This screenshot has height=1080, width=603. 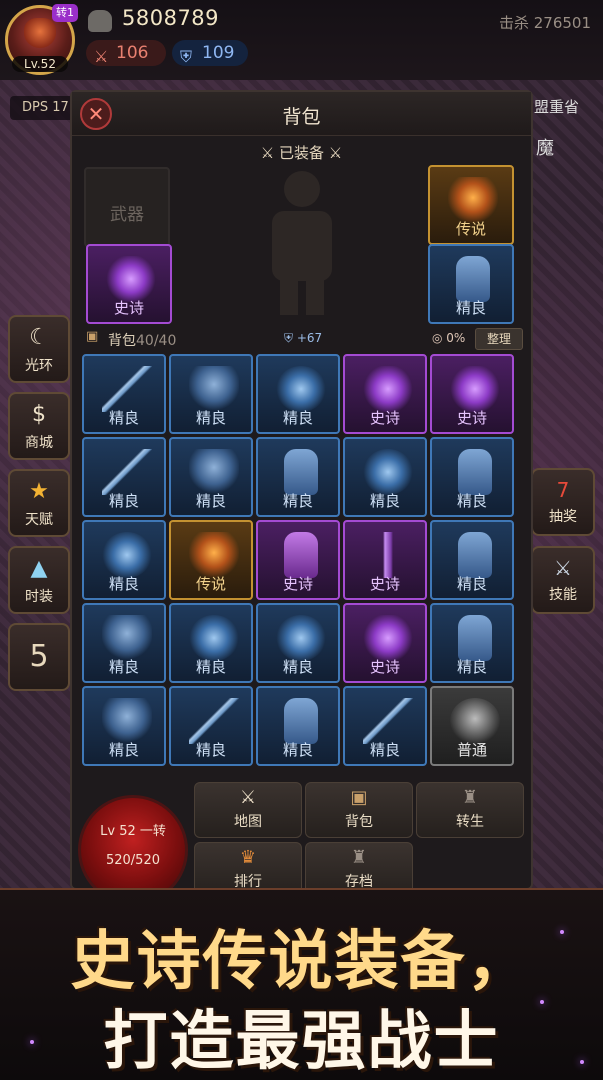 I want to click on character-silhouette, so click(x=302, y=243).